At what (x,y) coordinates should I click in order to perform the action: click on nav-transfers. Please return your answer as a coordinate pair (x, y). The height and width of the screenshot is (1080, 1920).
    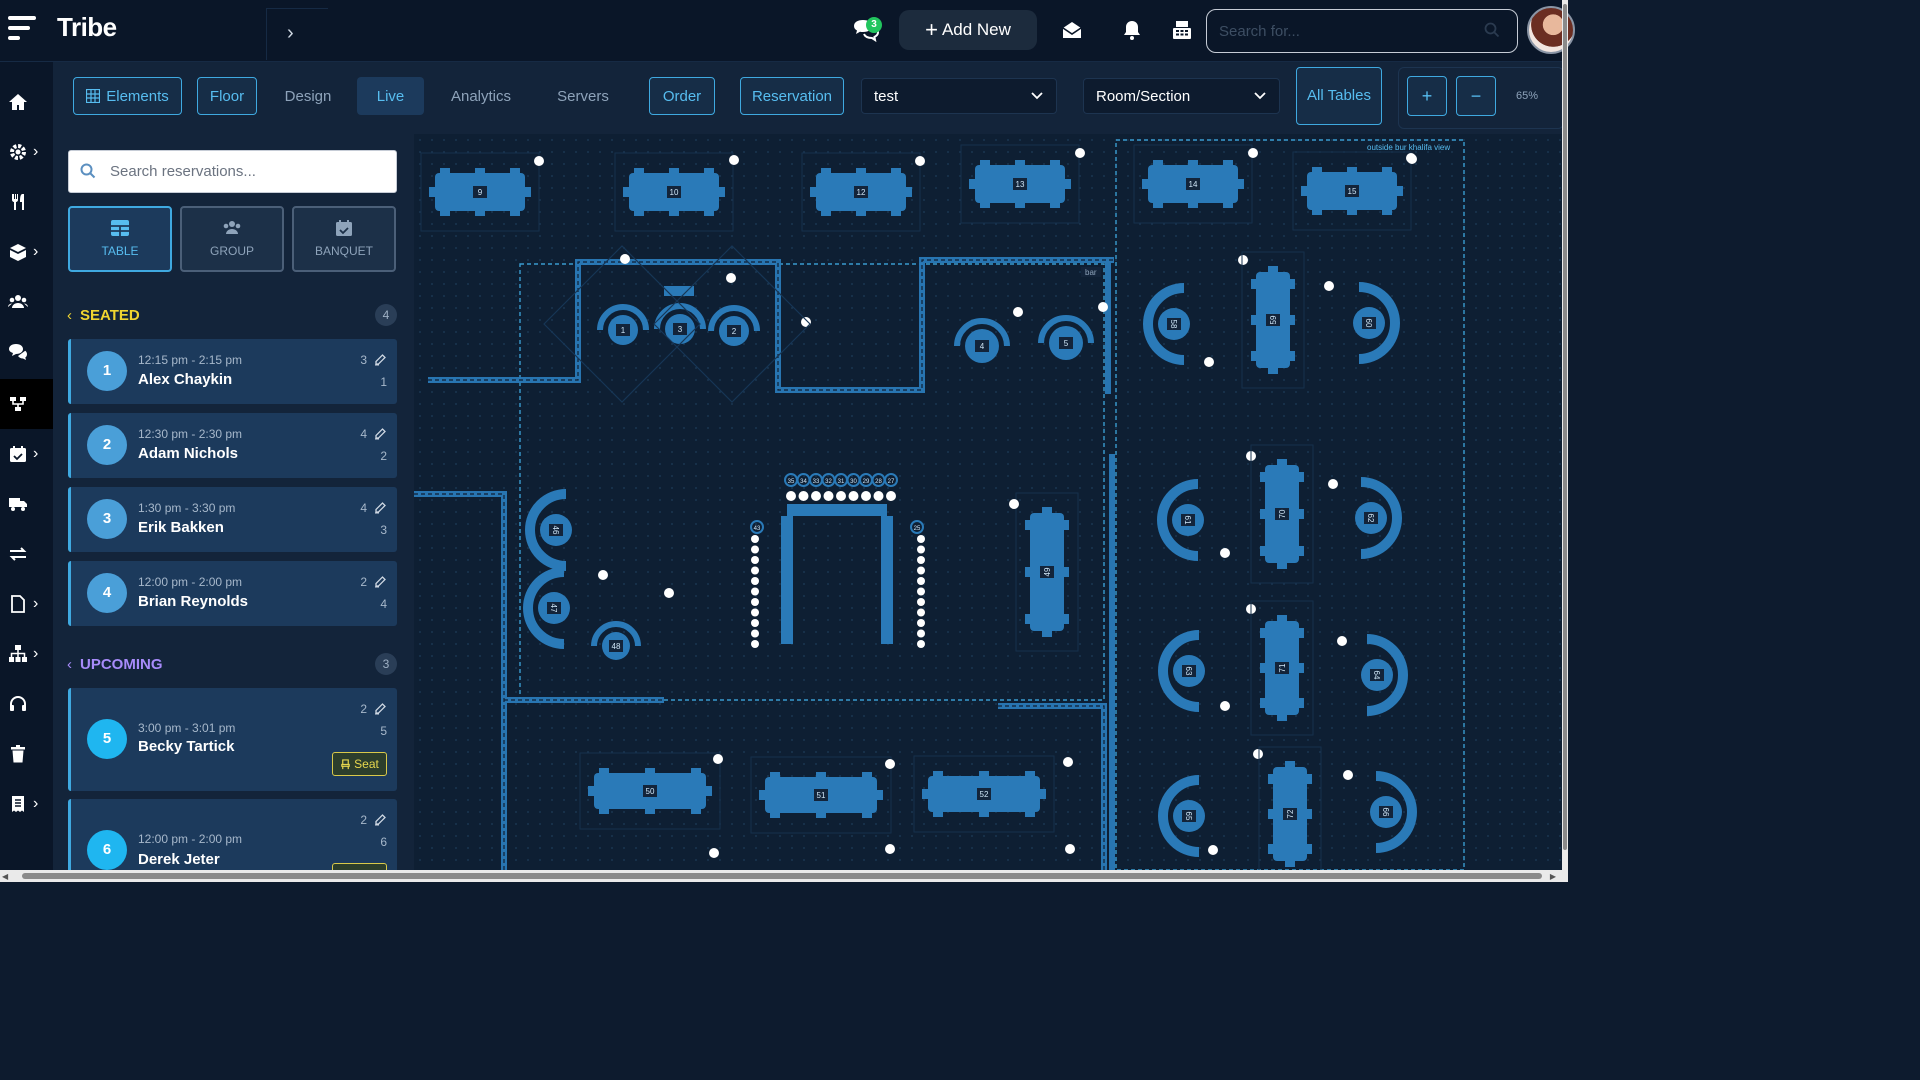
    Looking at the image, I should click on (26, 554).